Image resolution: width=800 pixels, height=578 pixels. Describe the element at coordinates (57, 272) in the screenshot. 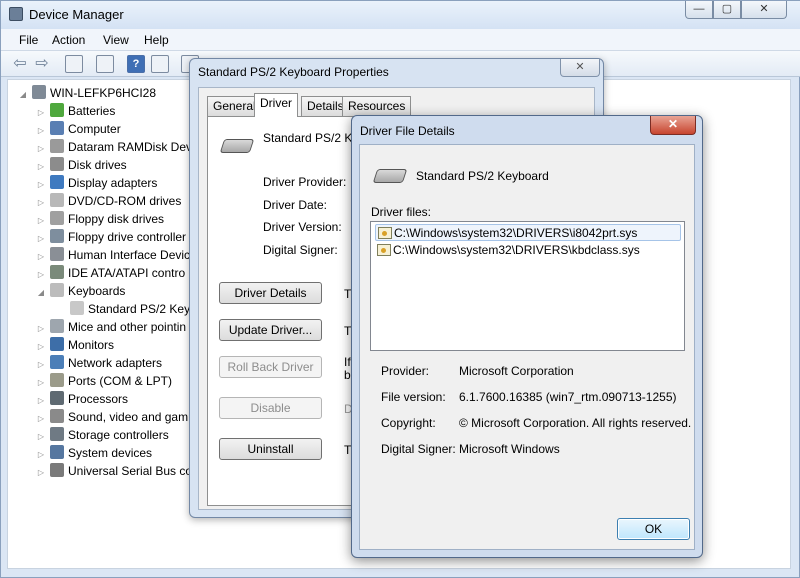

I see `ide-controller-icon` at that location.